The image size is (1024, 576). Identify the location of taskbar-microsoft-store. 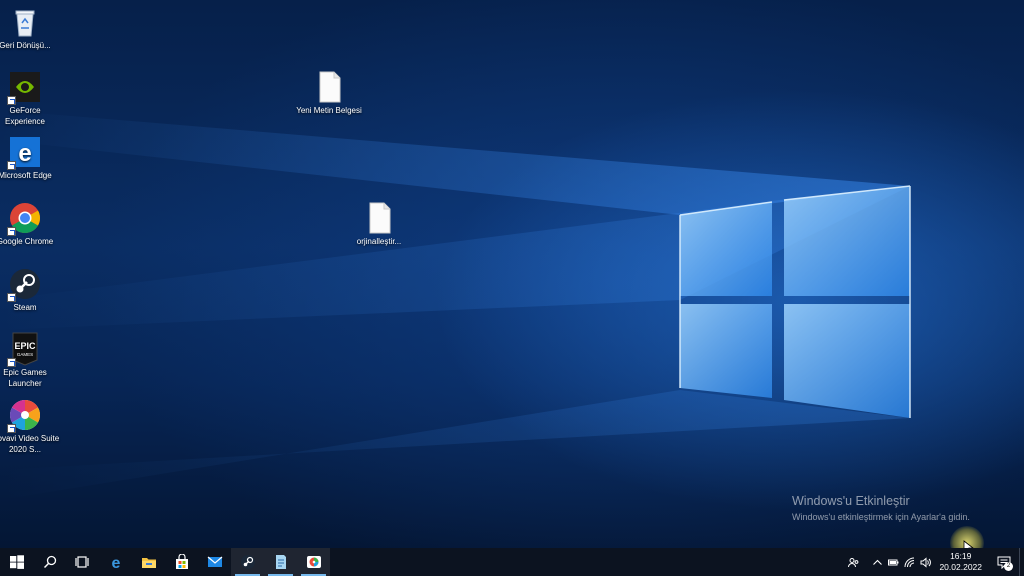
(181, 562).